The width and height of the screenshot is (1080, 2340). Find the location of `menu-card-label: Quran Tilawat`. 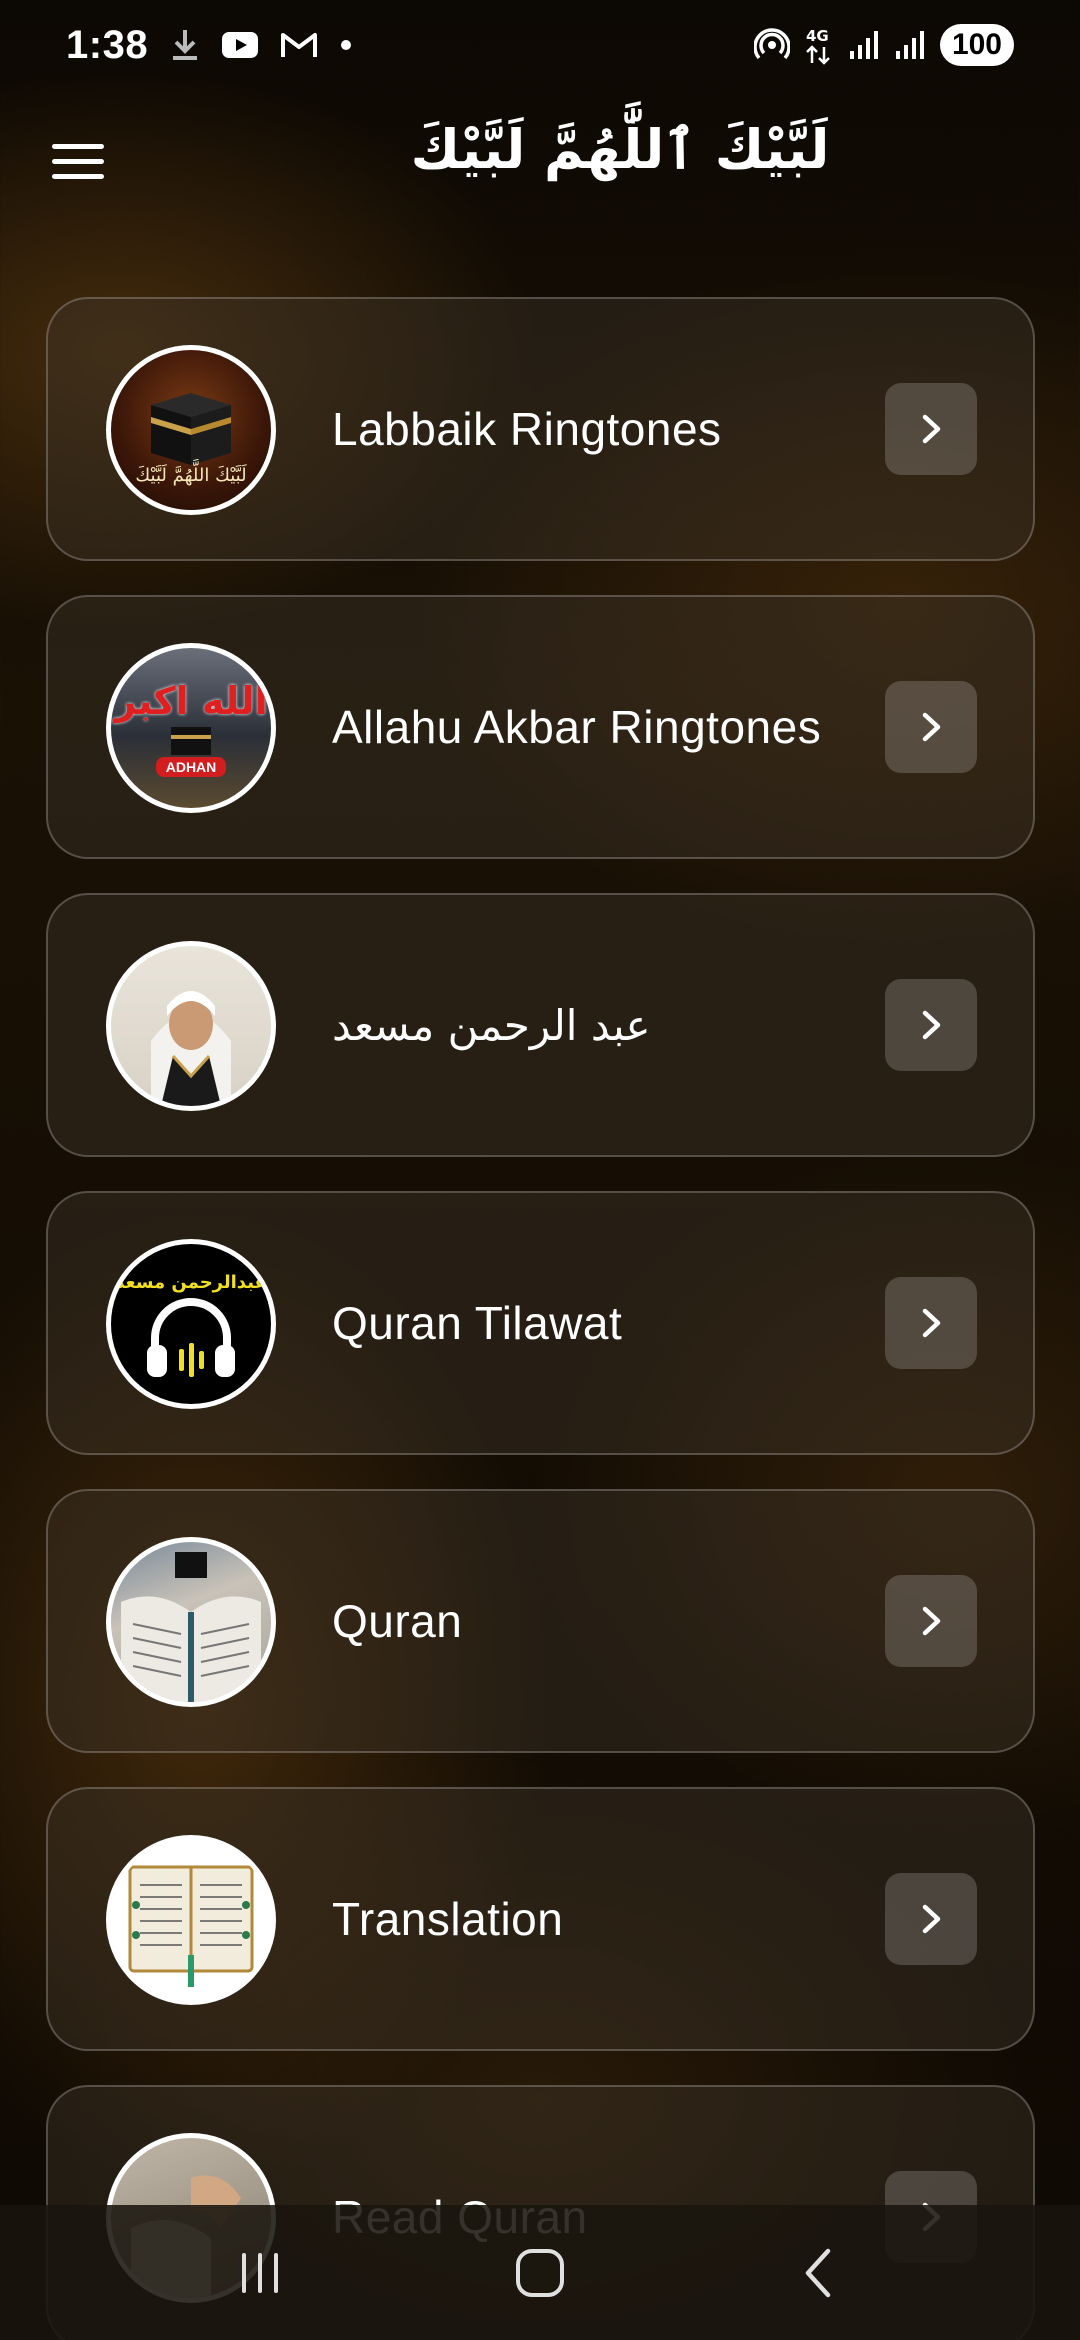

menu-card-label: Quran Tilawat is located at coordinates (477, 1323).